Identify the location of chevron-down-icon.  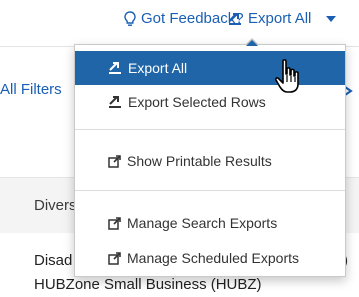
(331, 19).